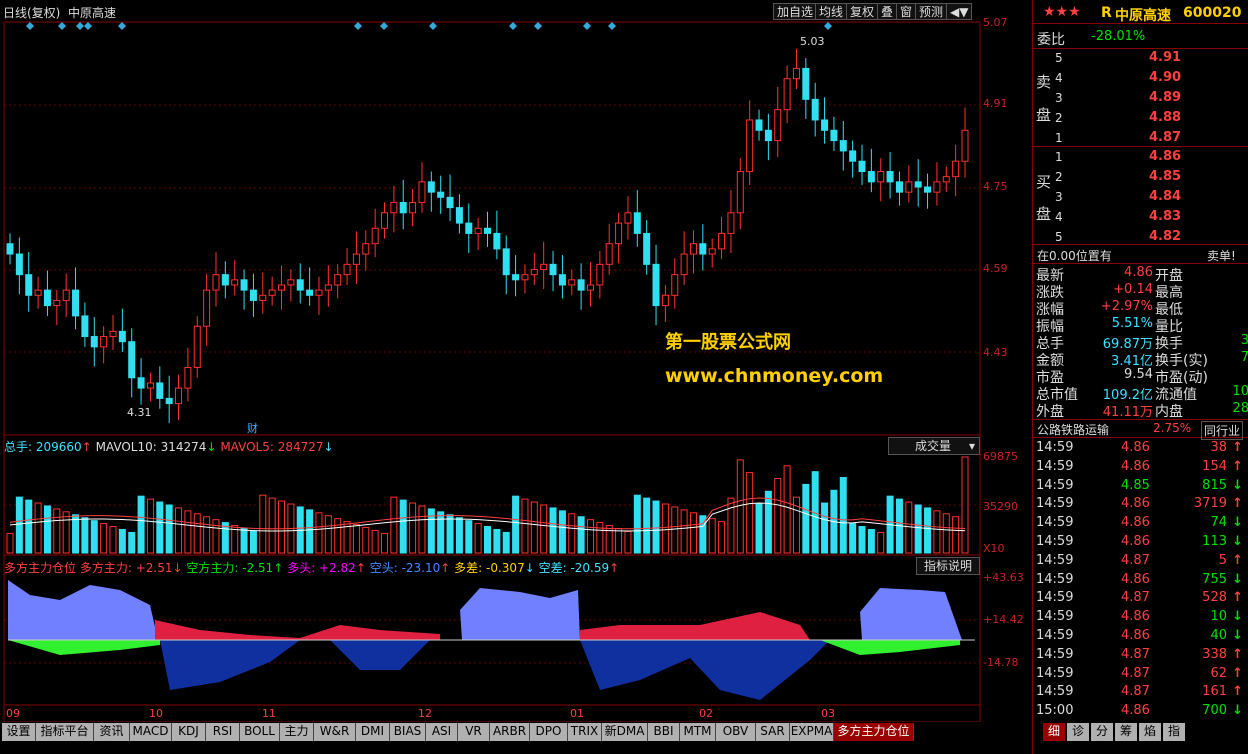 This screenshot has height=754, width=1248. Describe the element at coordinates (1054, 732) in the screenshot. I see `panel-tab: 细` at that location.